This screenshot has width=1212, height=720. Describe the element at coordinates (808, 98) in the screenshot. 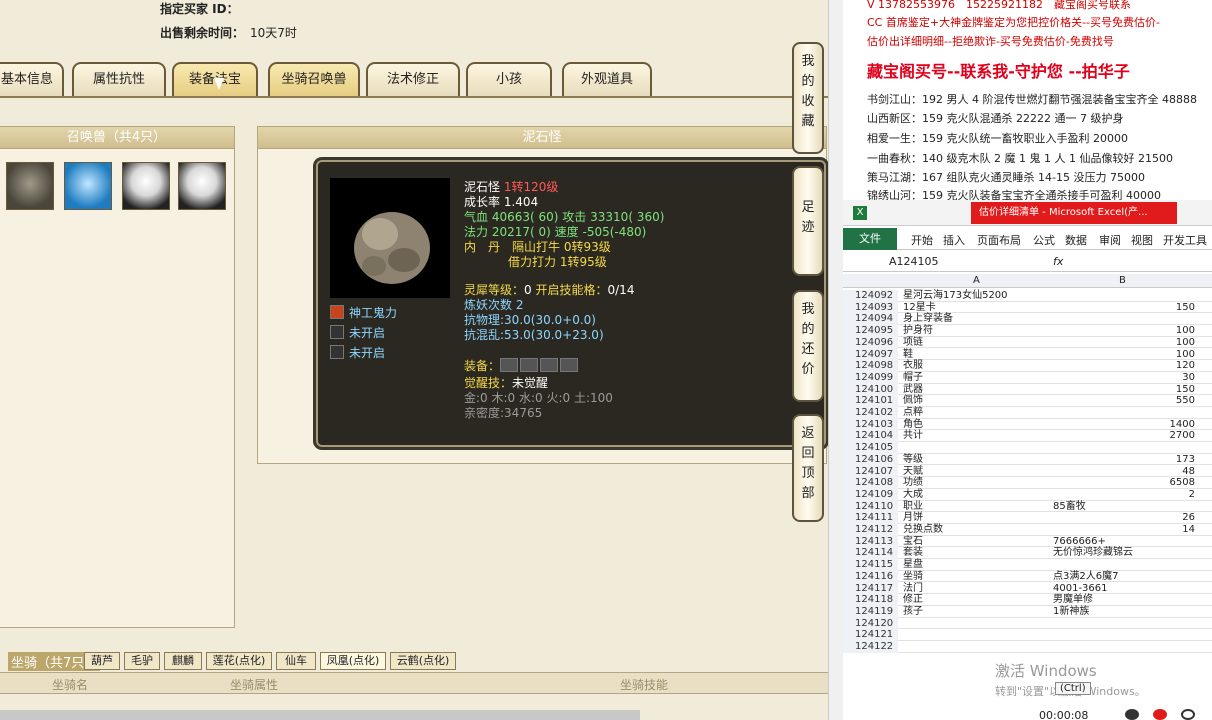

I see `favorites-button: 我的收藏` at that location.